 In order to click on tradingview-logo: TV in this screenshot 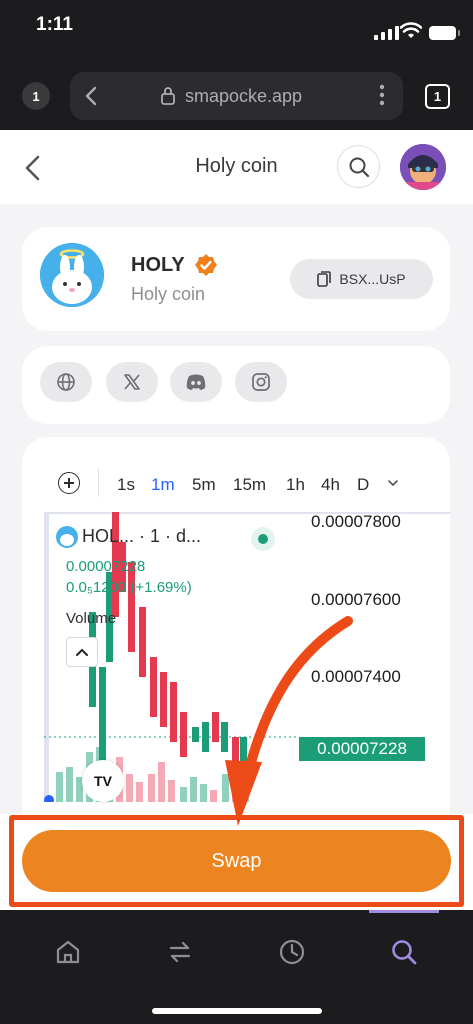, I will do `click(103, 781)`.